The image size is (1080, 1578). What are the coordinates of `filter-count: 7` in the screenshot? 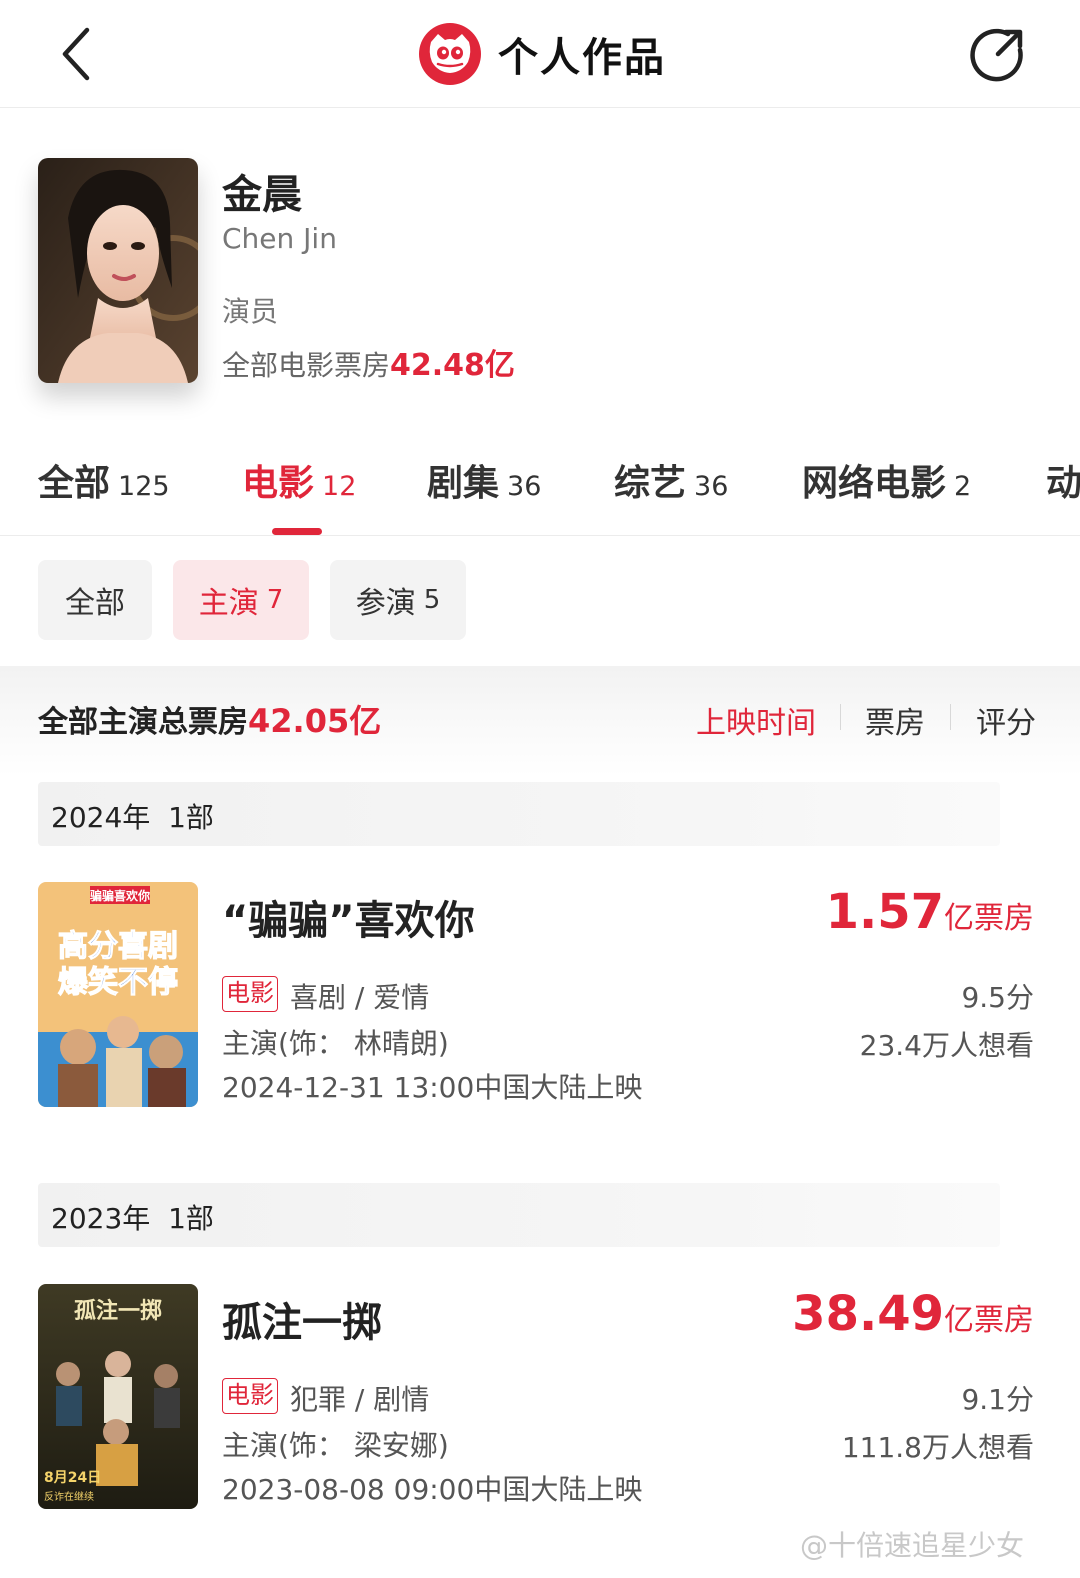 It's located at (275, 600).